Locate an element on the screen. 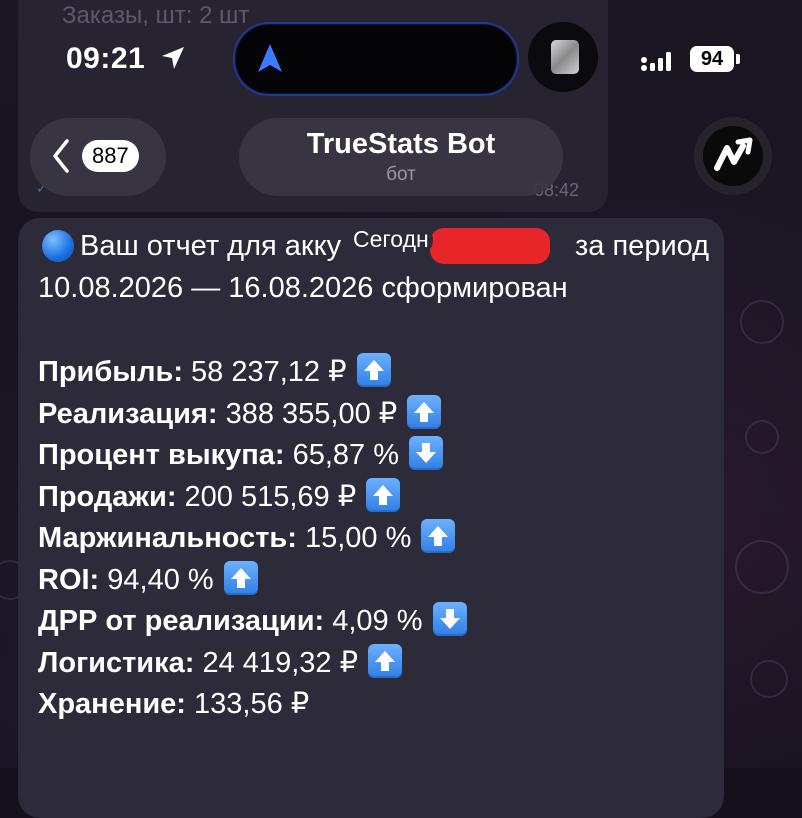  stat-row: Прибыль: 58 237,12 ₽ is located at coordinates (214, 372).